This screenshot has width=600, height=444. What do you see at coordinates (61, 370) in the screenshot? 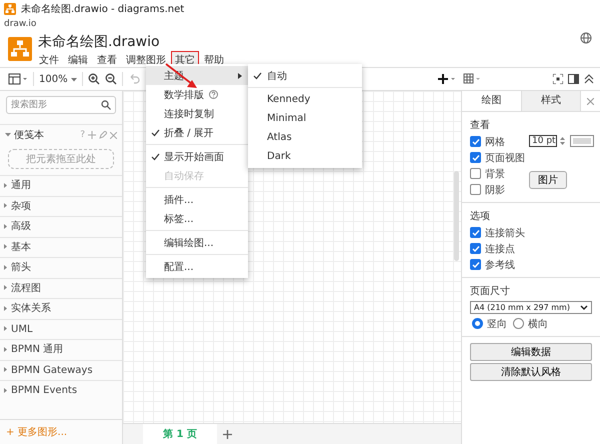
I see `shape-category: BPMN Gateways` at bounding box center [61, 370].